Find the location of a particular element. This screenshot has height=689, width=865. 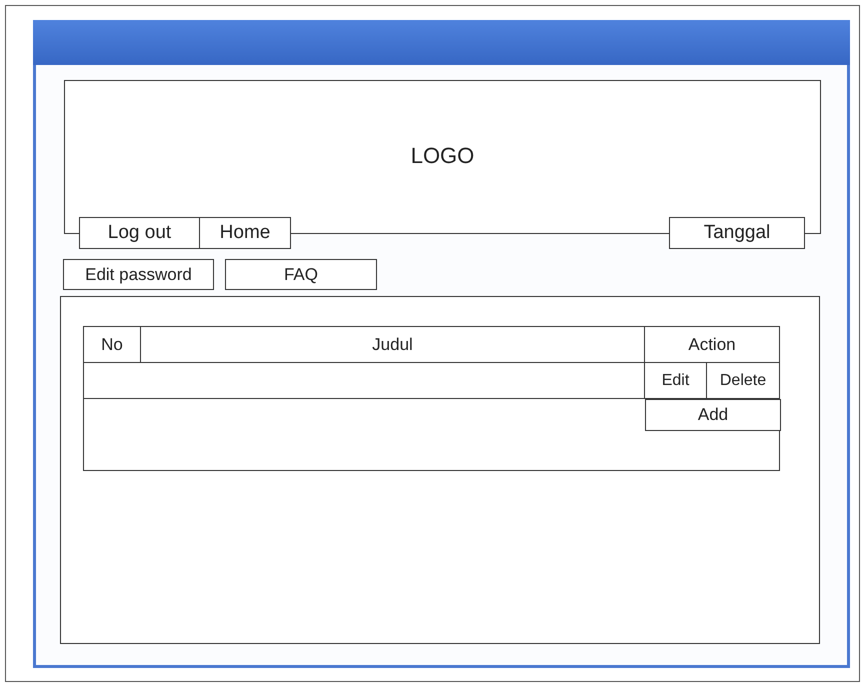

date-label: Tanggal is located at coordinates (737, 233).